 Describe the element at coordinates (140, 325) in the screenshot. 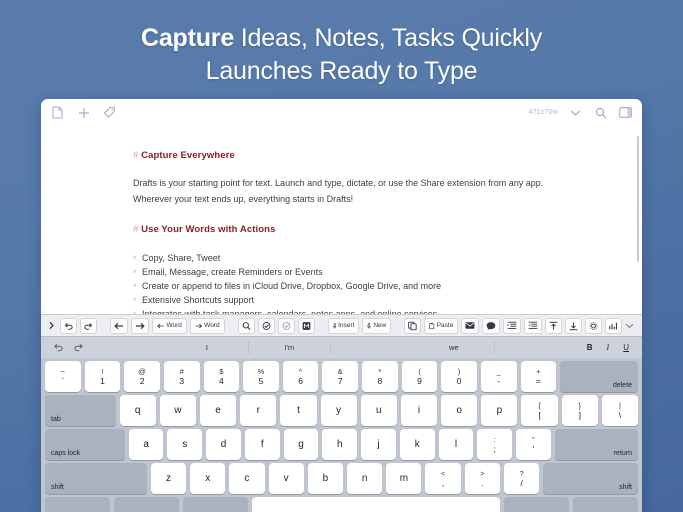

I see `cursor-right-button` at that location.